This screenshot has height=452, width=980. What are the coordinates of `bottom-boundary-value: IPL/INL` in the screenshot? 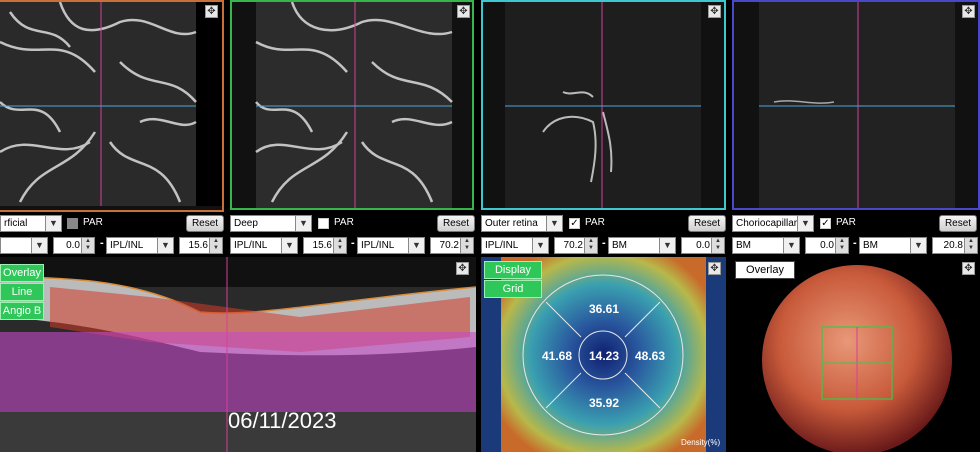 It's located at (127, 245).